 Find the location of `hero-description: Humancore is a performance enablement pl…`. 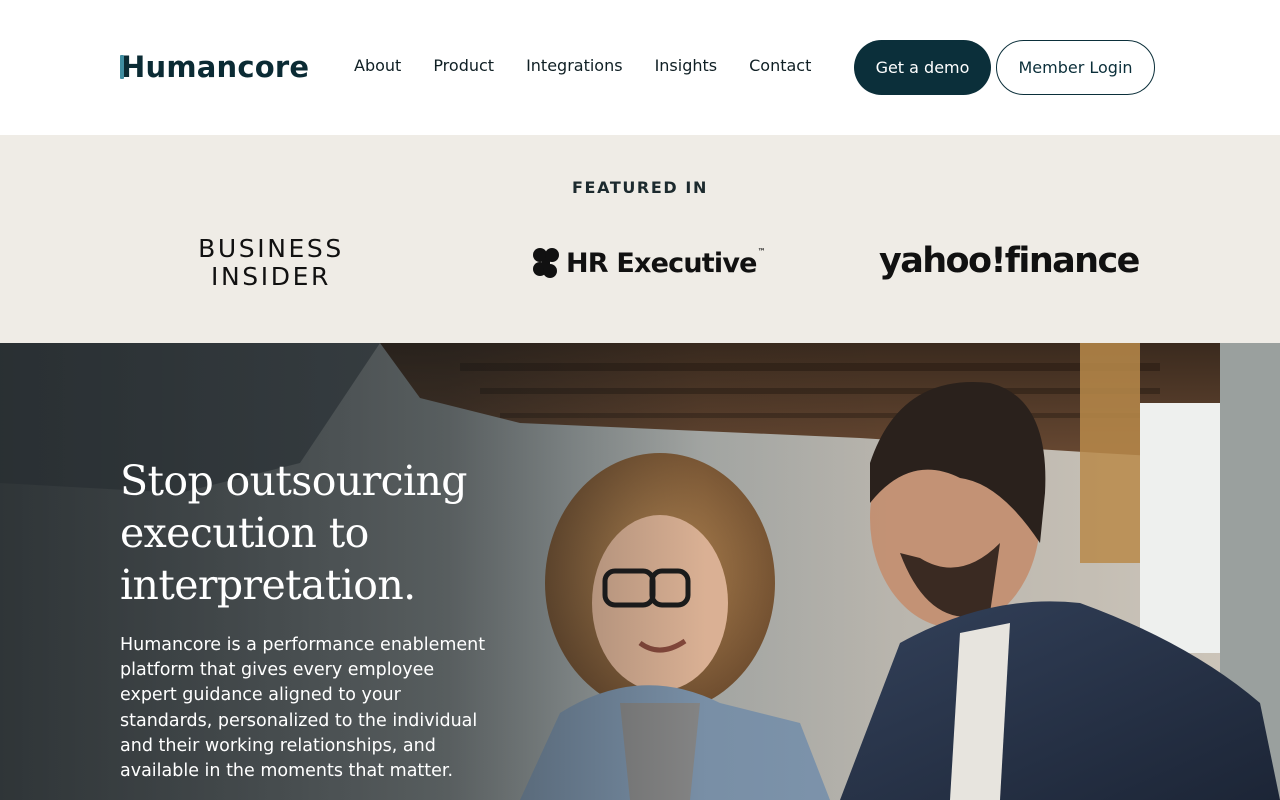

hero-description: Humancore is a performance enablement pl… is located at coordinates (303, 708).